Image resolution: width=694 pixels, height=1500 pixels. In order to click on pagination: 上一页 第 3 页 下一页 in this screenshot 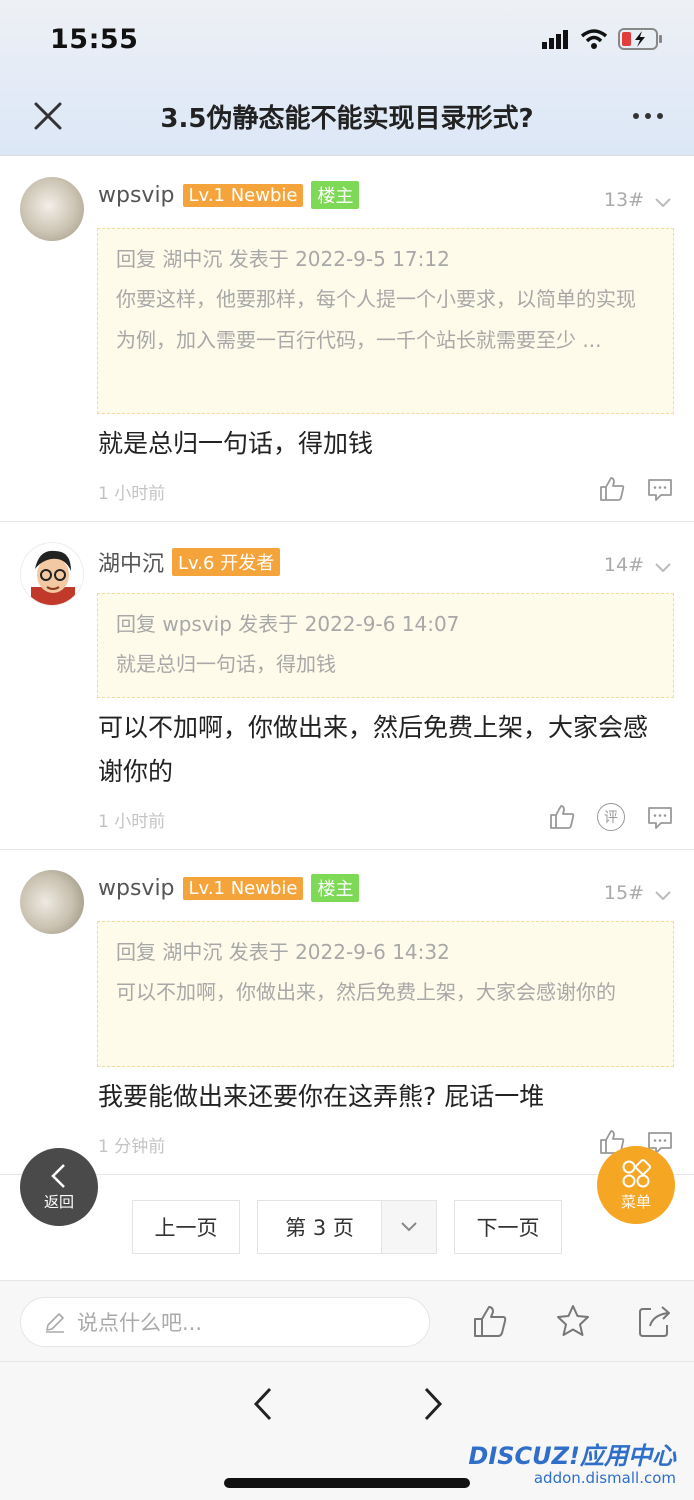, I will do `click(347, 1227)`.